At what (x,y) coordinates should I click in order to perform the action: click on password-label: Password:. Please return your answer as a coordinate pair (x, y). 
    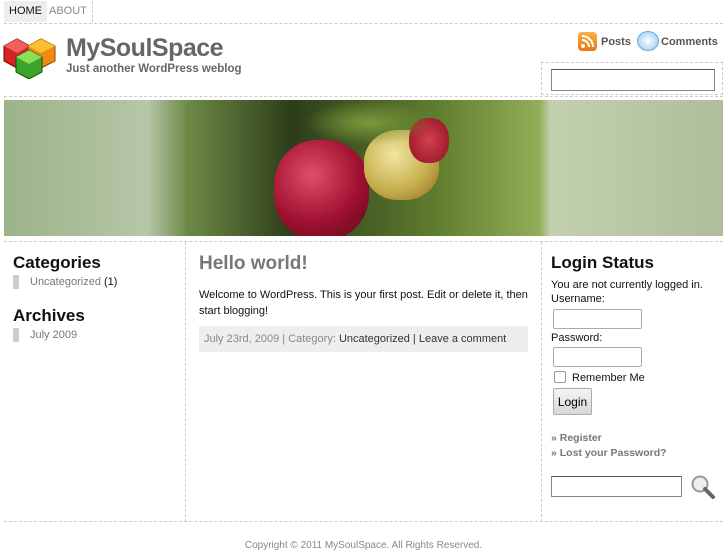
    Looking at the image, I should click on (577, 338).